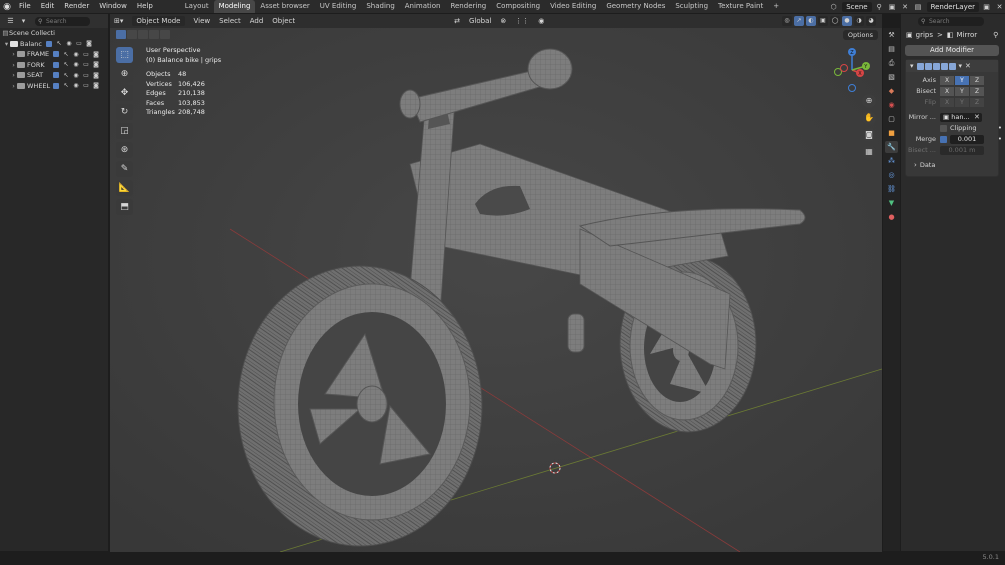  Describe the element at coordinates (852, 71) in the screenshot. I see `navigation-gizmo: Z X Y` at that location.